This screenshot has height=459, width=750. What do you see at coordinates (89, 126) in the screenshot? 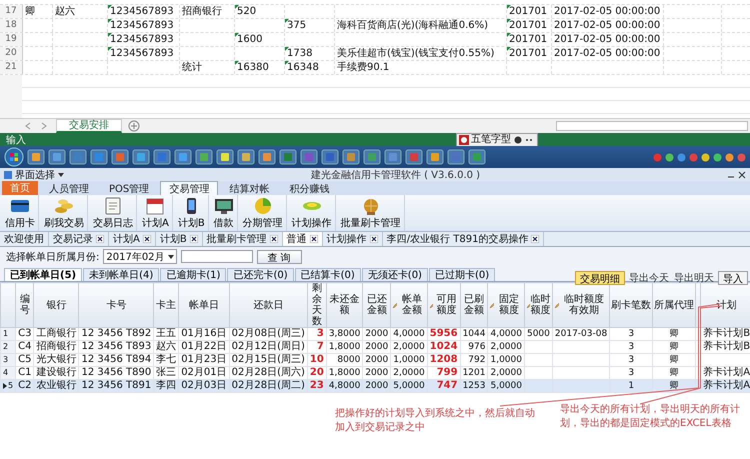
I see `sheet-tab: 交易安排` at bounding box center [89, 126].